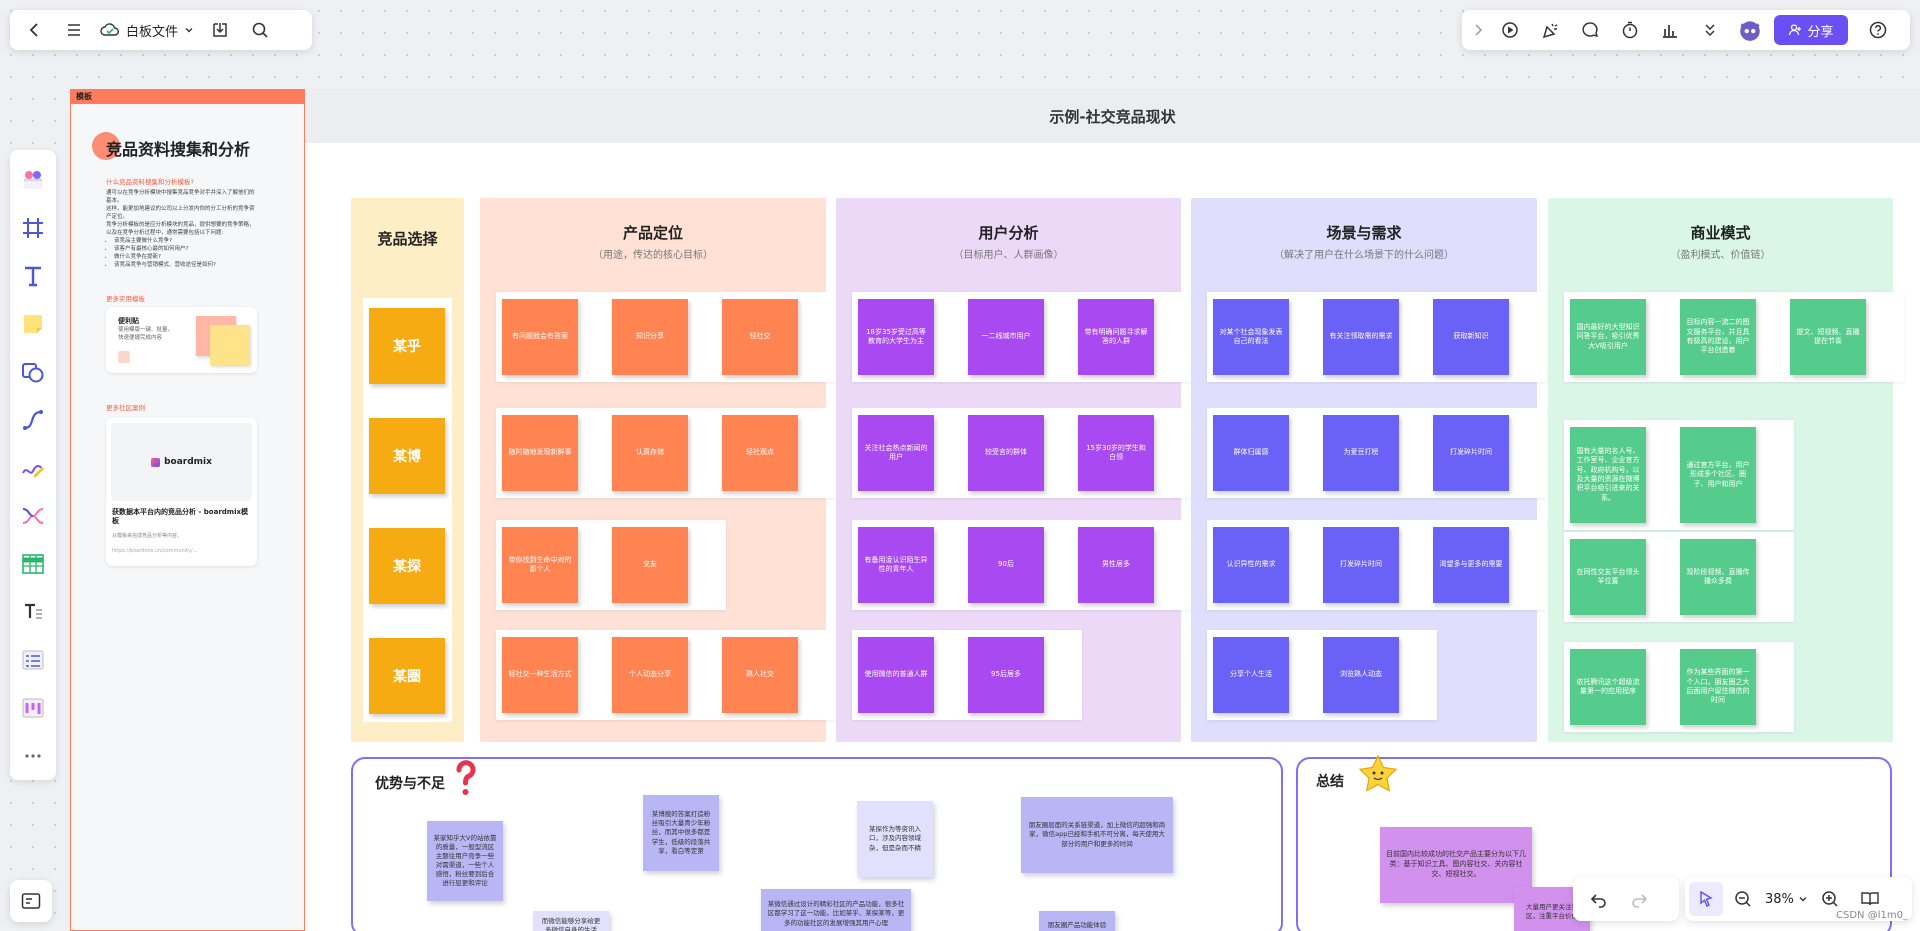 This screenshot has width=1920, height=931. Describe the element at coordinates (1720, 233) in the screenshot. I see `column-title: 商业模式` at that location.